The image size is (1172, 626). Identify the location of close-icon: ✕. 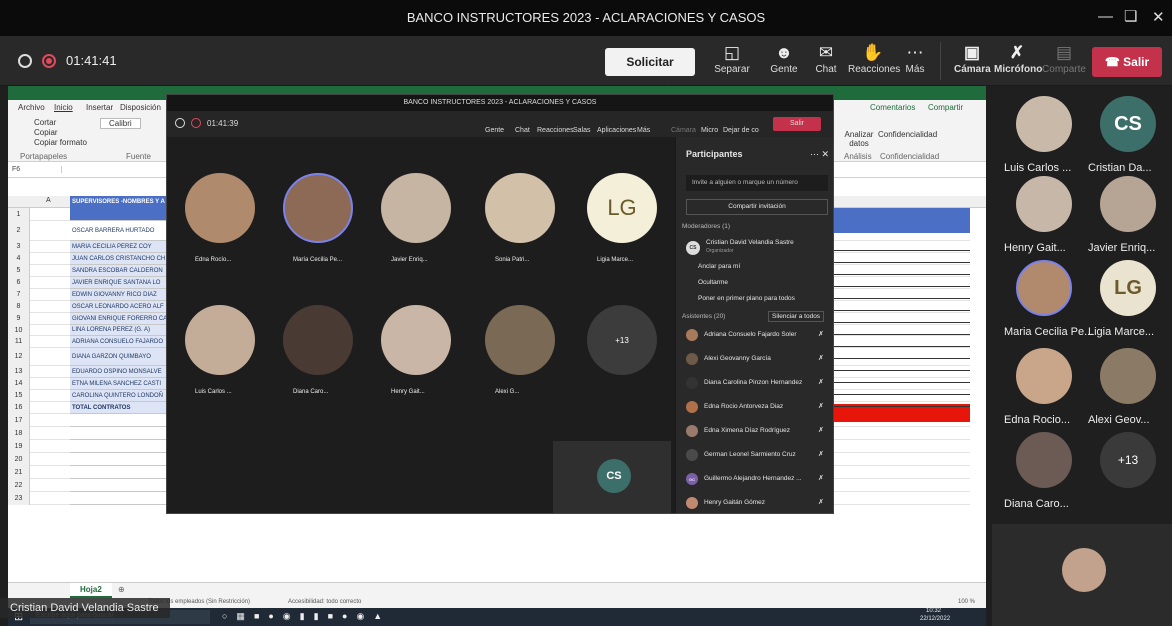
(1158, 17).